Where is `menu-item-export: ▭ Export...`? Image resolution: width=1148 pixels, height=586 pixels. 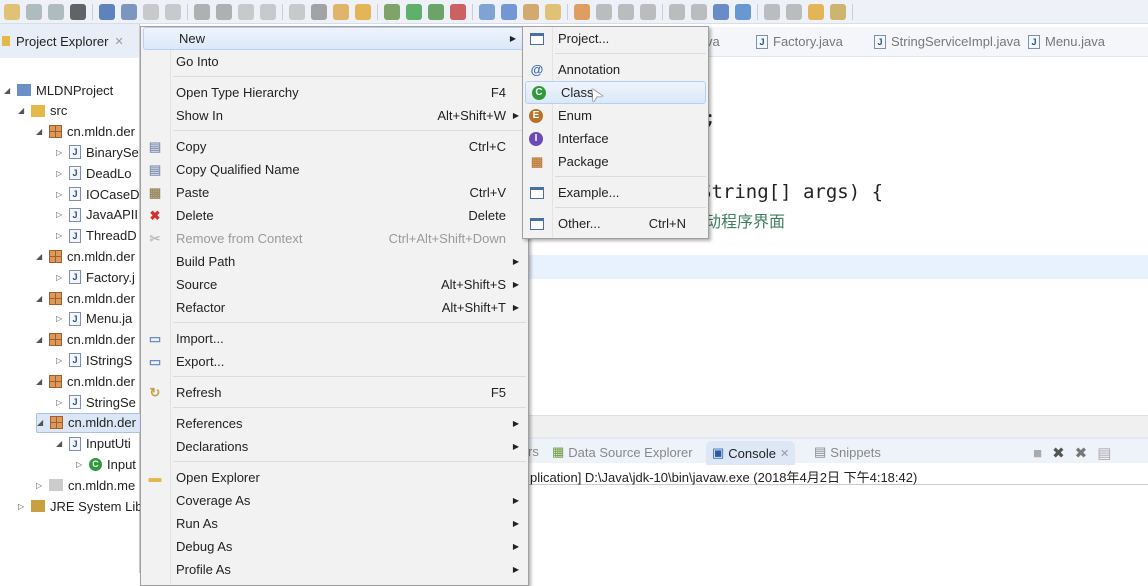 menu-item-export: ▭ Export... is located at coordinates (334, 361).